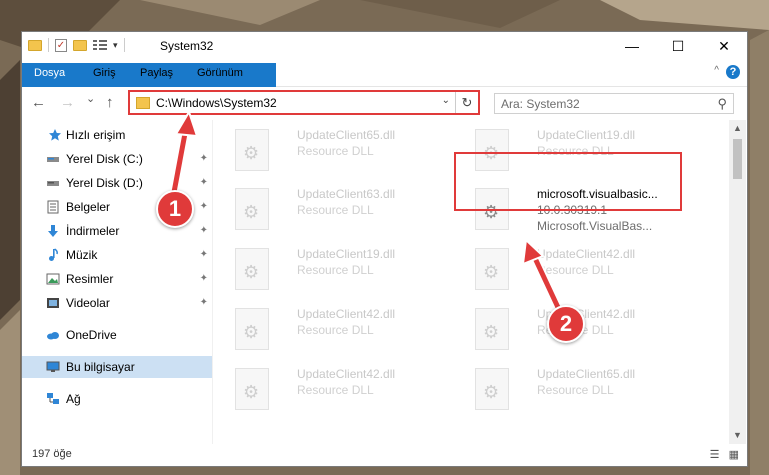  Describe the element at coordinates (53, 336) in the screenshot. I see `cloud-icon` at that location.